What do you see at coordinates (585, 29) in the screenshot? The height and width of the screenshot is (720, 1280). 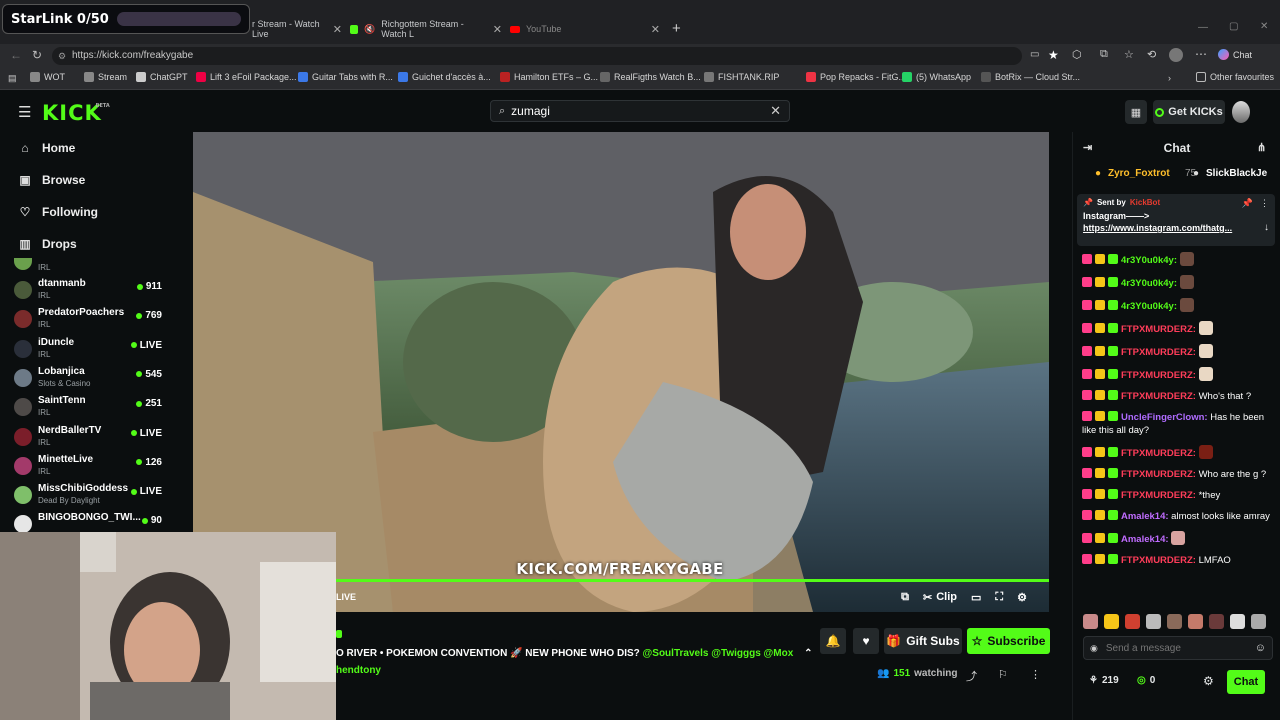 I see `browser-tab: YouTube ✕` at bounding box center [585, 29].